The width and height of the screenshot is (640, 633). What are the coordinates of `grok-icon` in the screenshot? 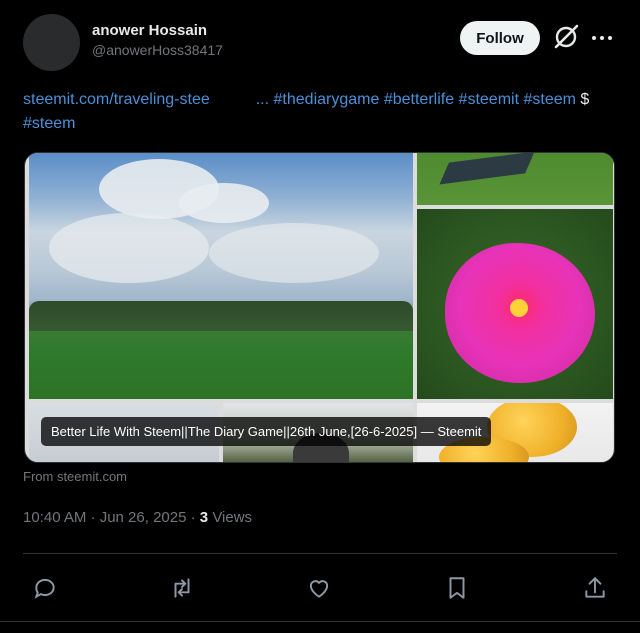 It's located at (566, 37).